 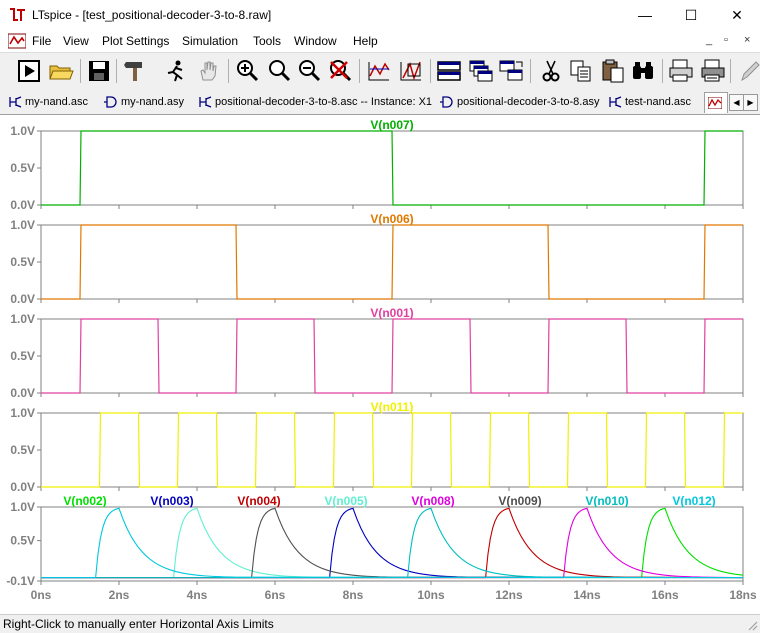 What do you see at coordinates (353, 595) in the screenshot?
I see `x-tick-label: 8ns` at bounding box center [353, 595].